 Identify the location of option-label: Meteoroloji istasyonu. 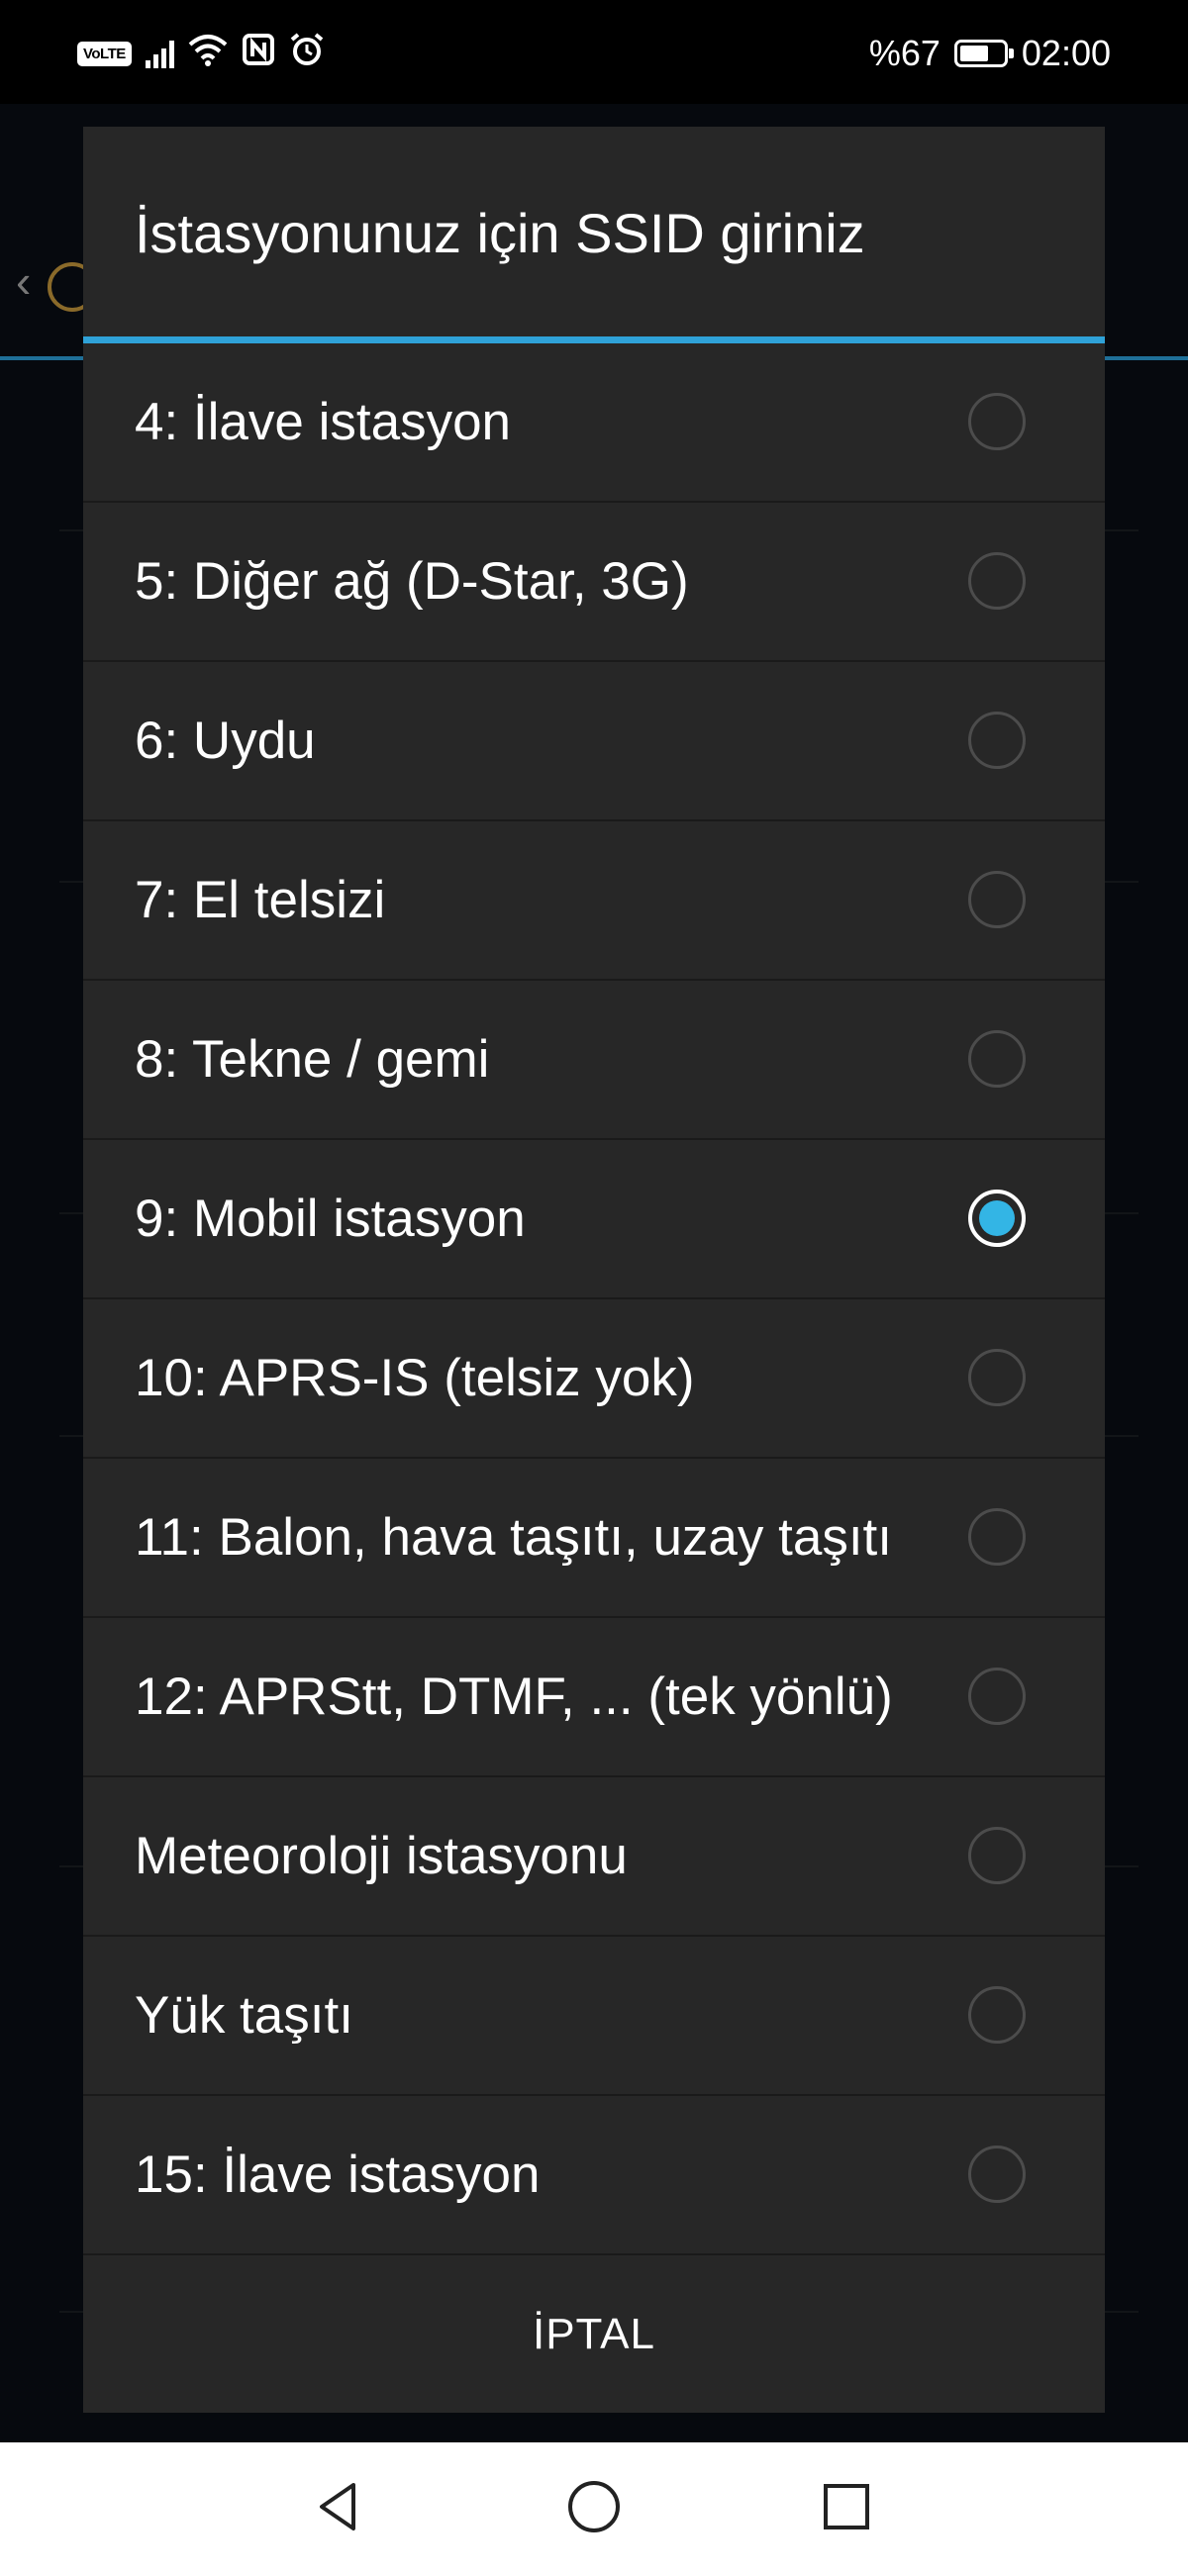
(382, 1855).